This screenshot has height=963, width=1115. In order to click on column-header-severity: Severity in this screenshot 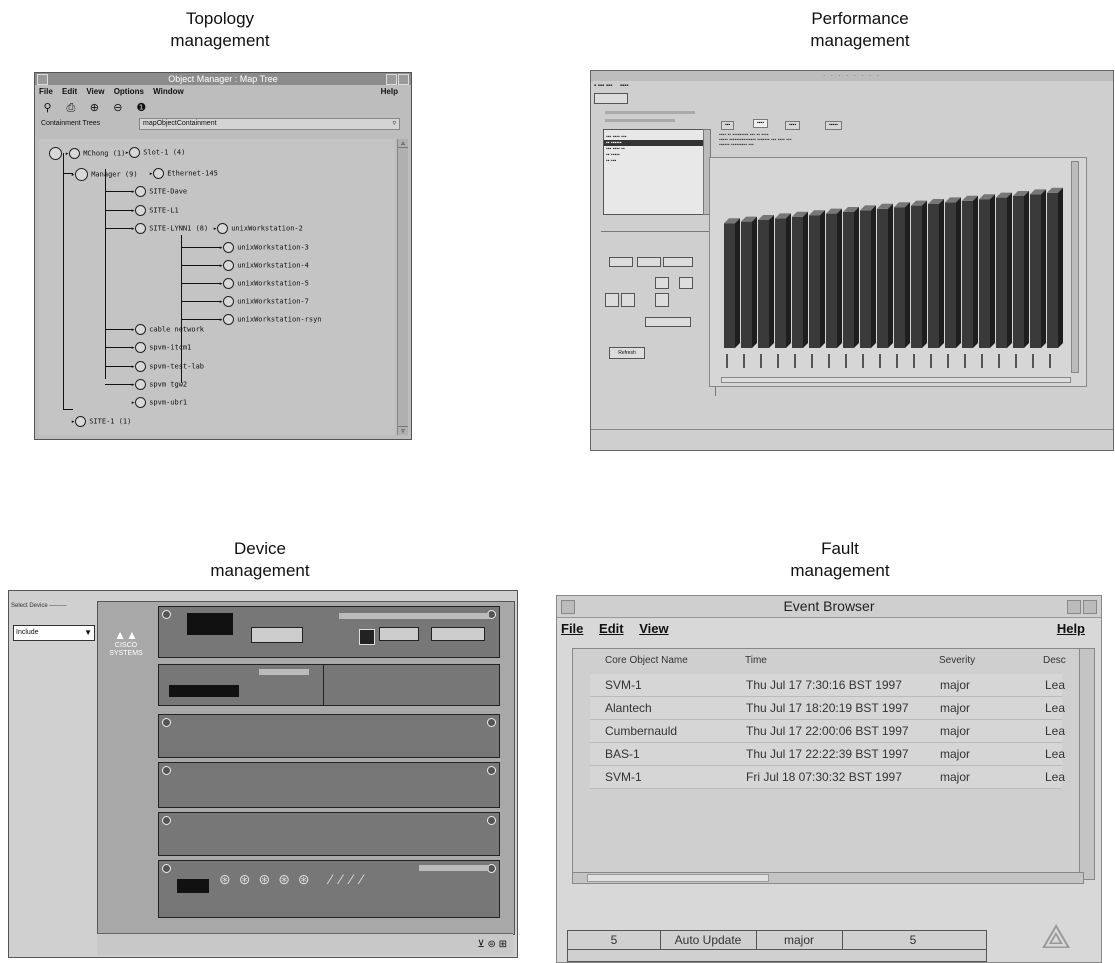, I will do `click(957, 660)`.